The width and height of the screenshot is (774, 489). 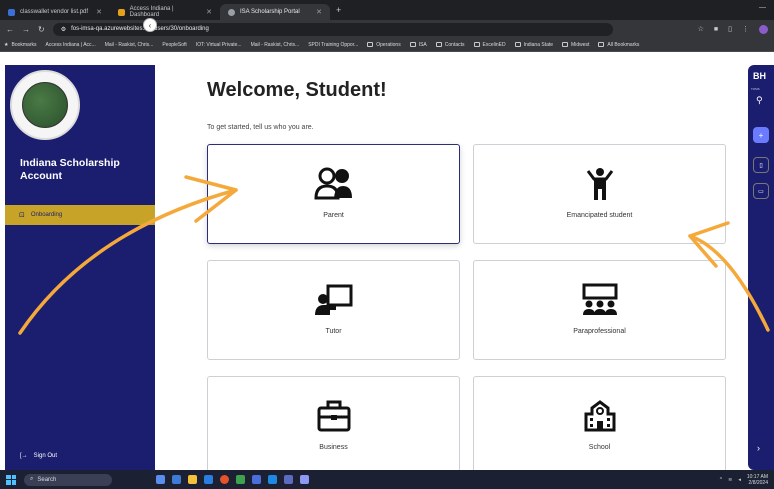 I want to click on system-tray: ^ ≋ ◂ 10:17 AM 2/8/2024, so click(x=744, y=480).